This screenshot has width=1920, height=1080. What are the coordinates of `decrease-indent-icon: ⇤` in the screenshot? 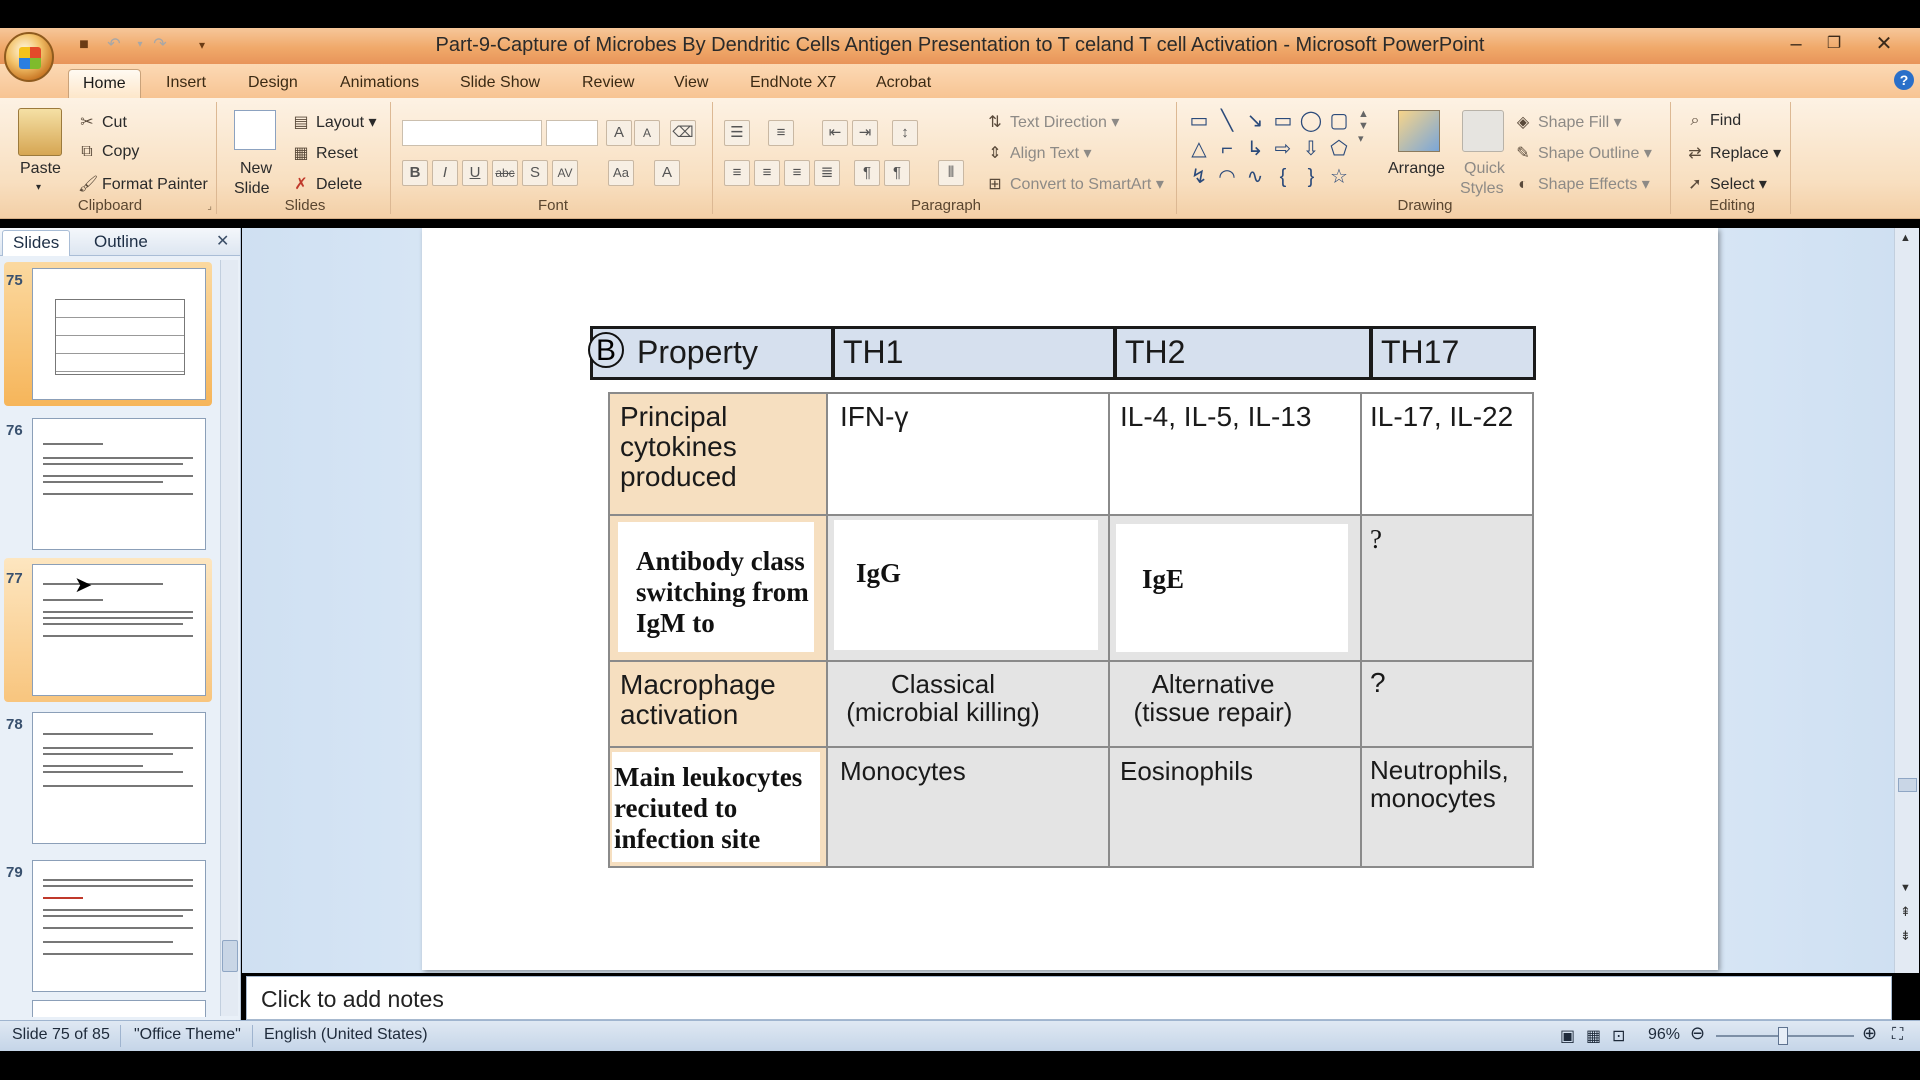 It's located at (835, 133).